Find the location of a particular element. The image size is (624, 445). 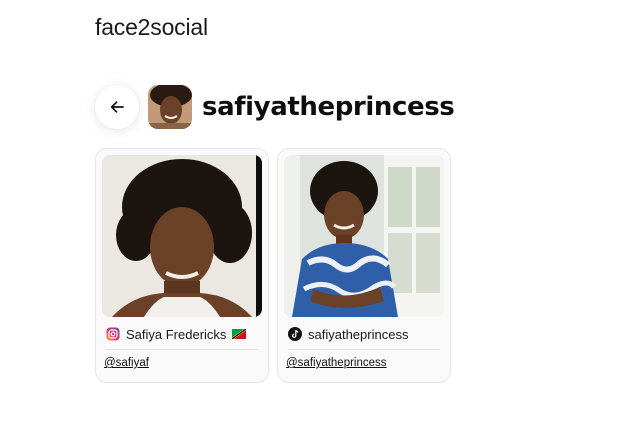

tiktok-name-row: safiyatheprincess is located at coordinates (364, 334).